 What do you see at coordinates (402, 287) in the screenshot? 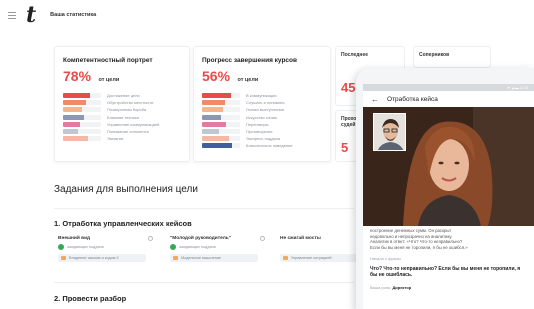
I see `role-value: Директор` at bounding box center [402, 287].